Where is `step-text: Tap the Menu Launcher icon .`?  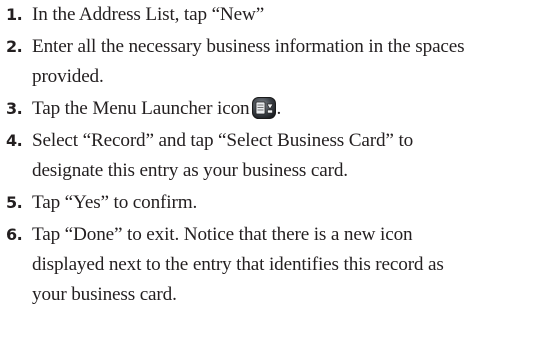 step-text: Tap the Menu Launcher icon . is located at coordinates (295, 109).